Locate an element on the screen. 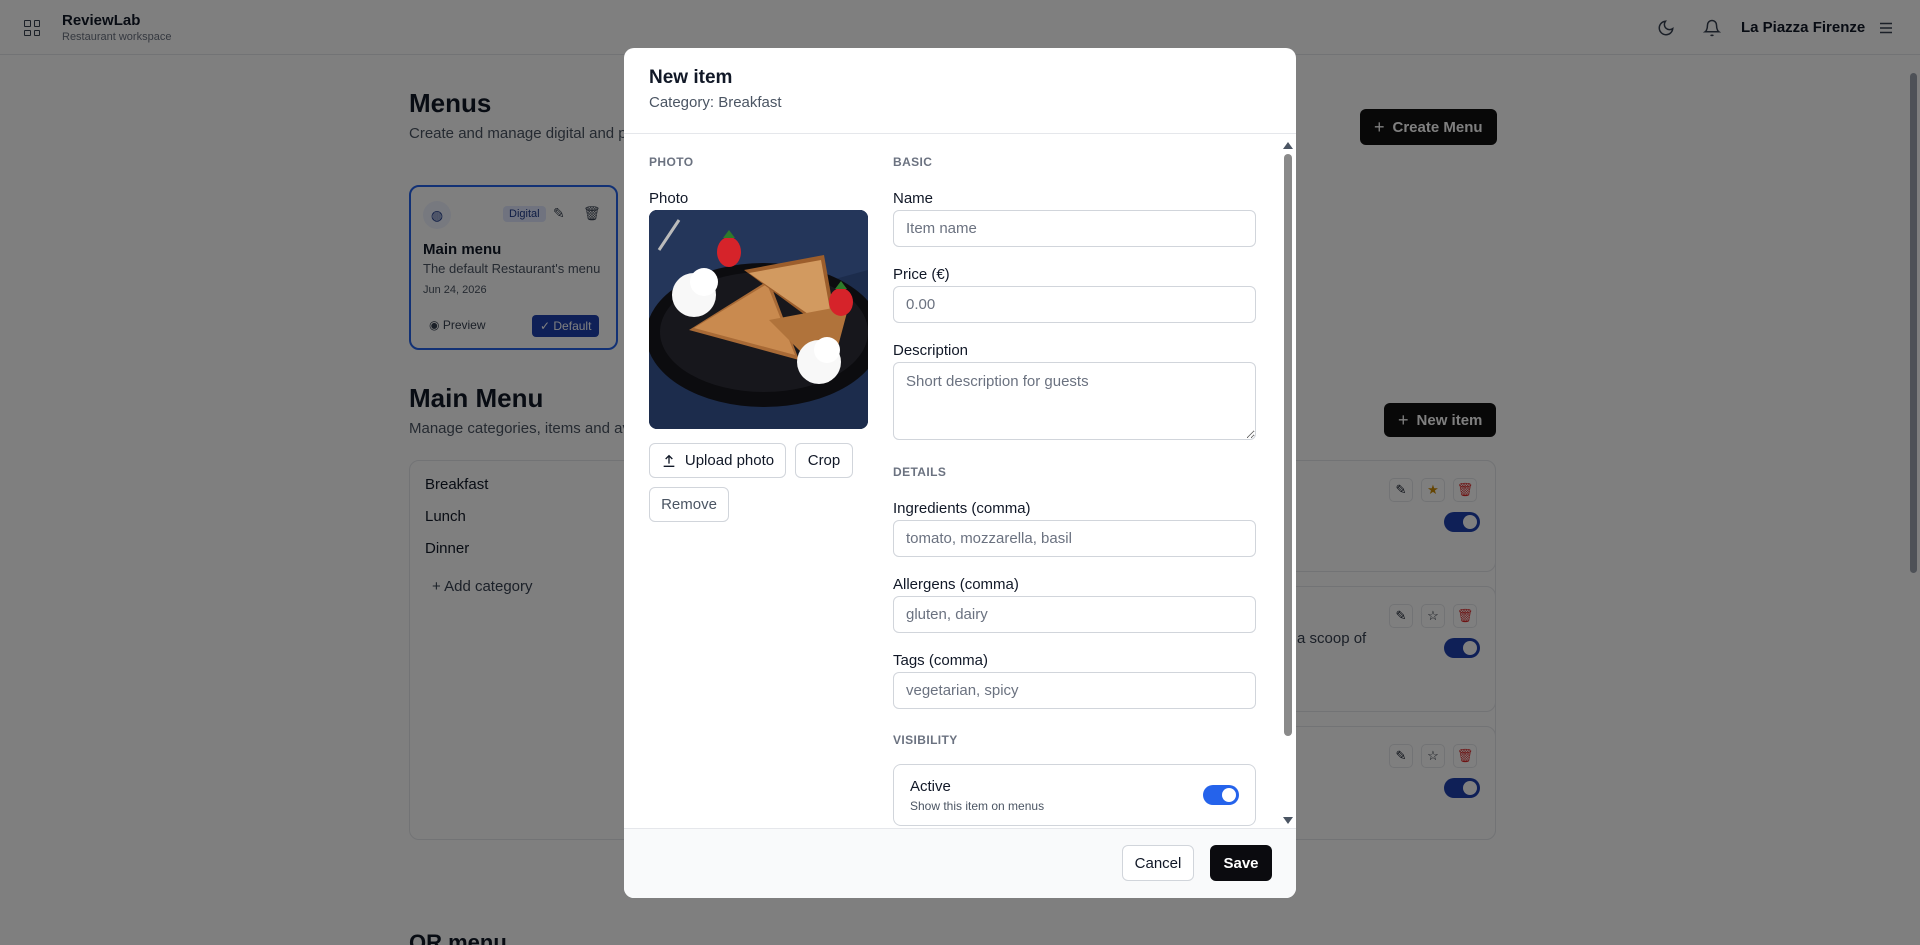  scroll-down-arrow-icon is located at coordinates (1288, 820).